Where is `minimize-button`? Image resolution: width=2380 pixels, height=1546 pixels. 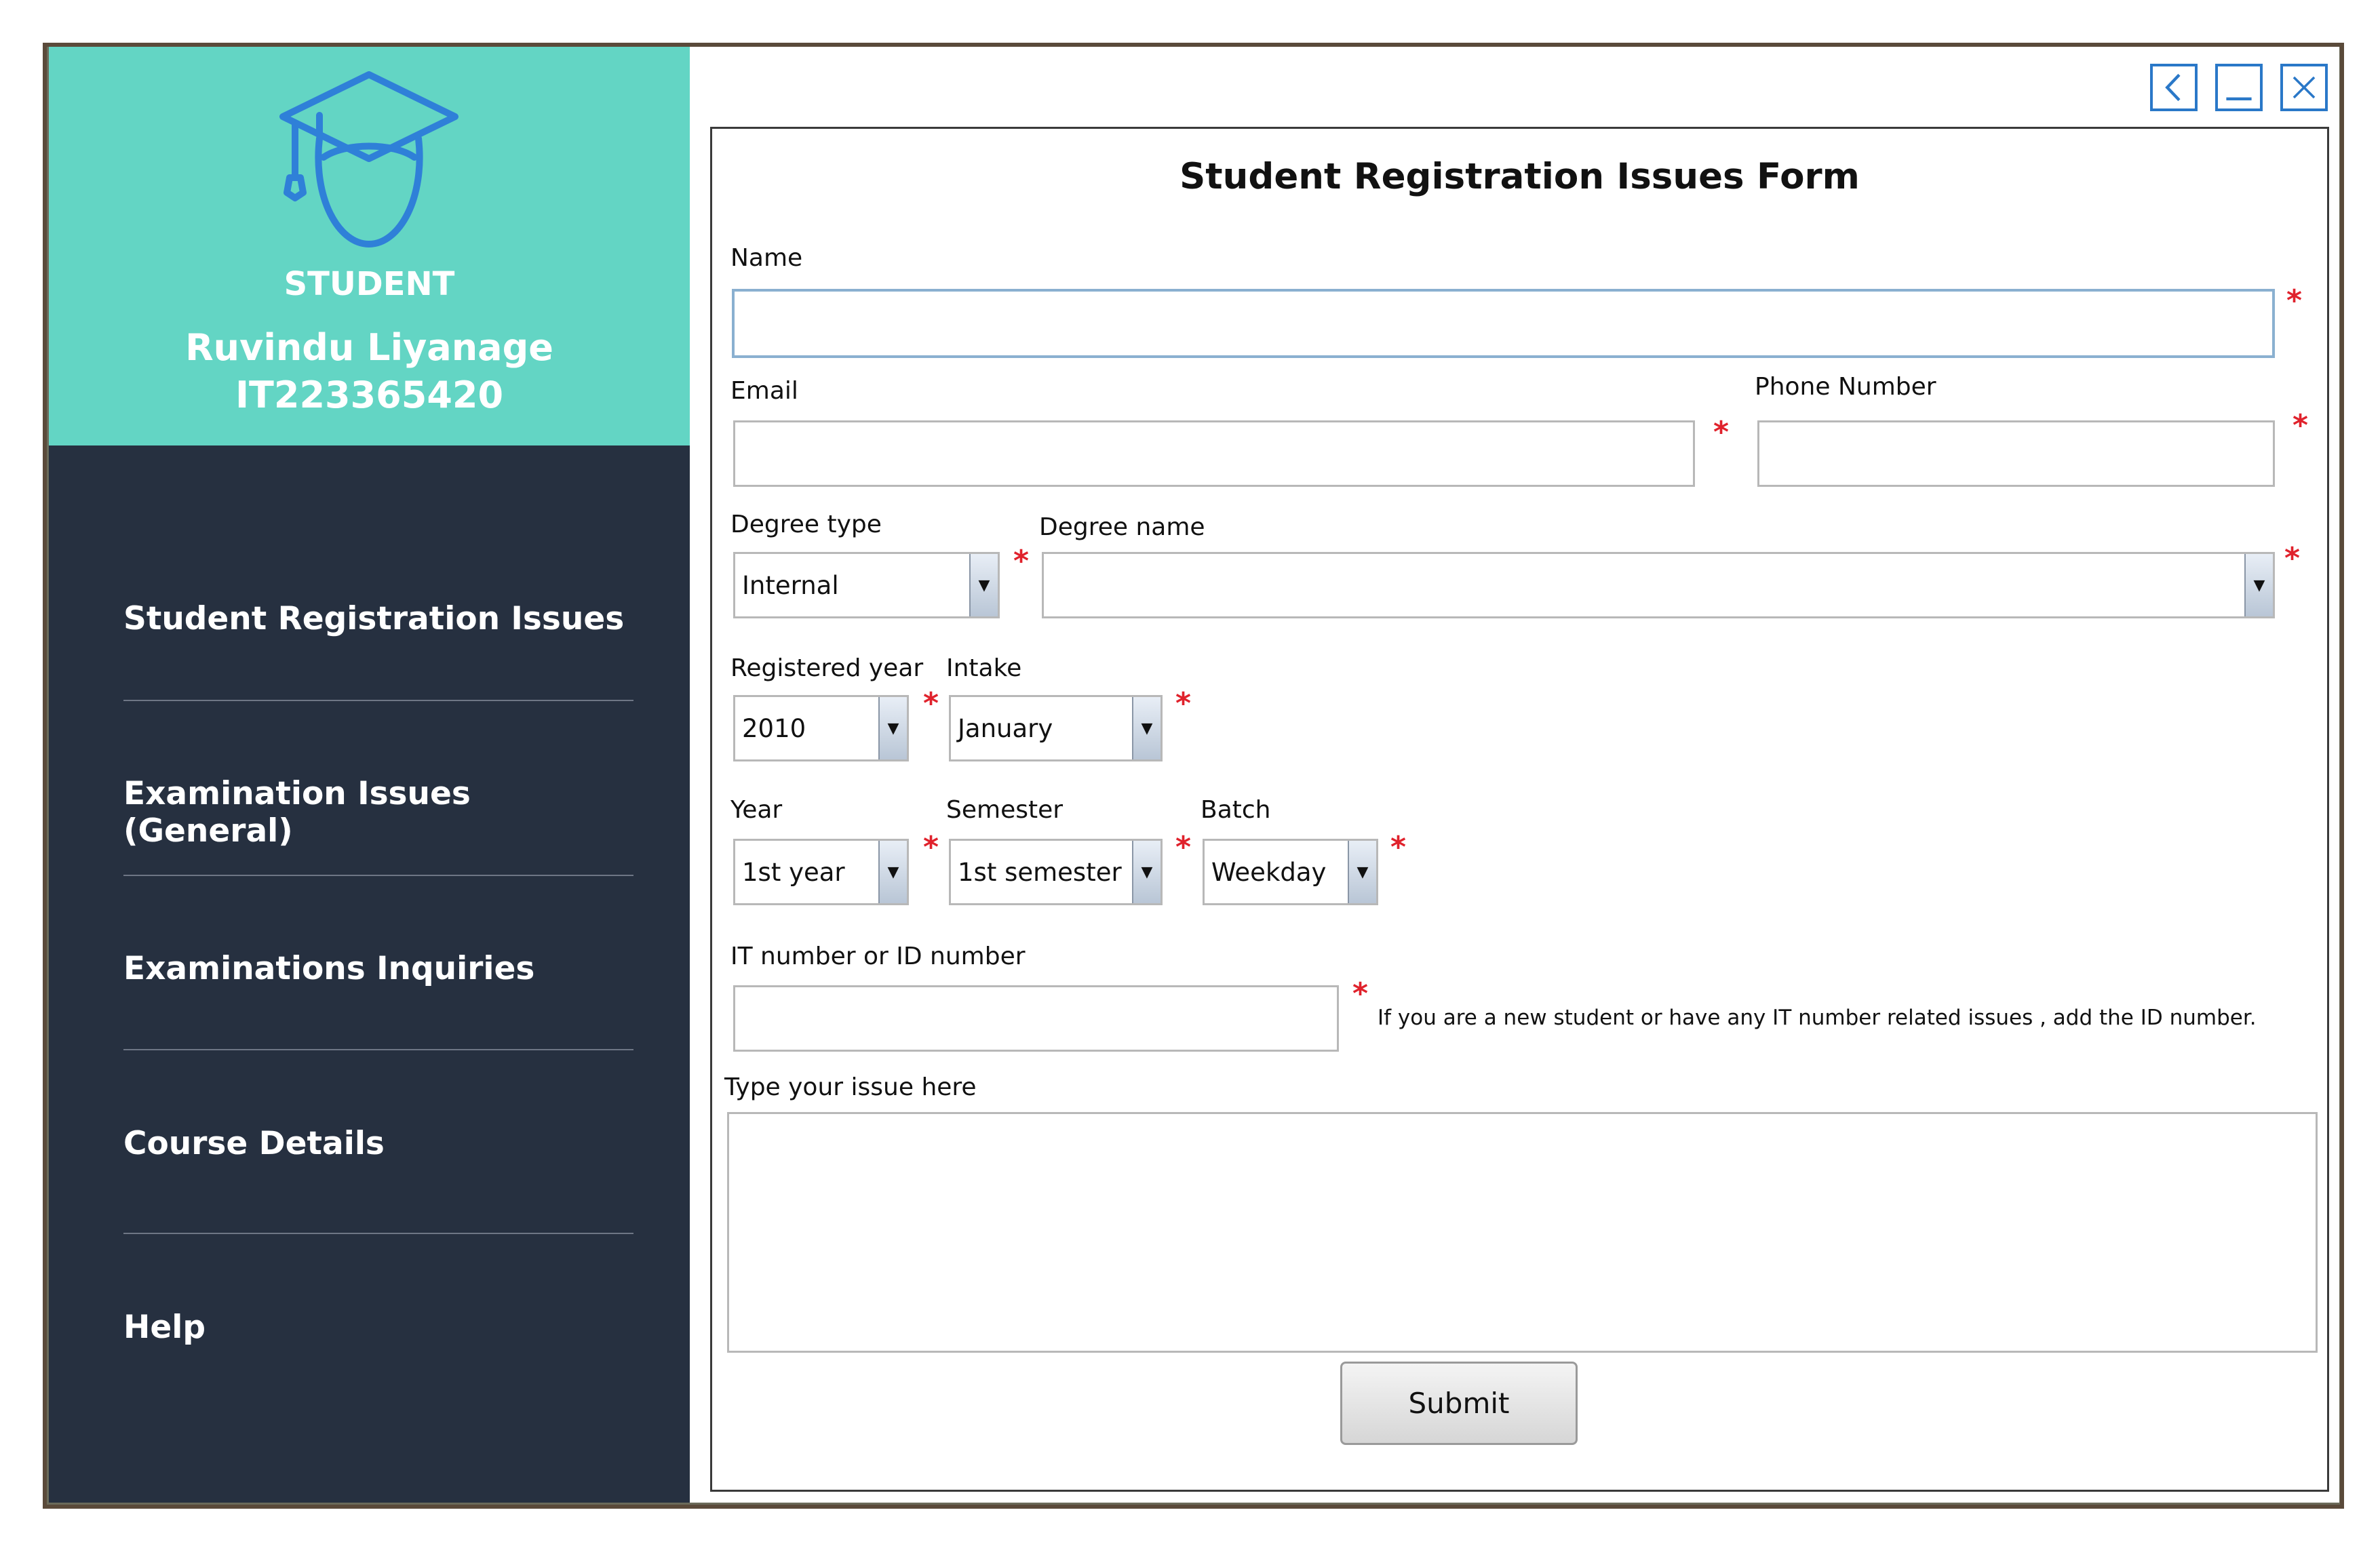
minimize-button is located at coordinates (2239, 87).